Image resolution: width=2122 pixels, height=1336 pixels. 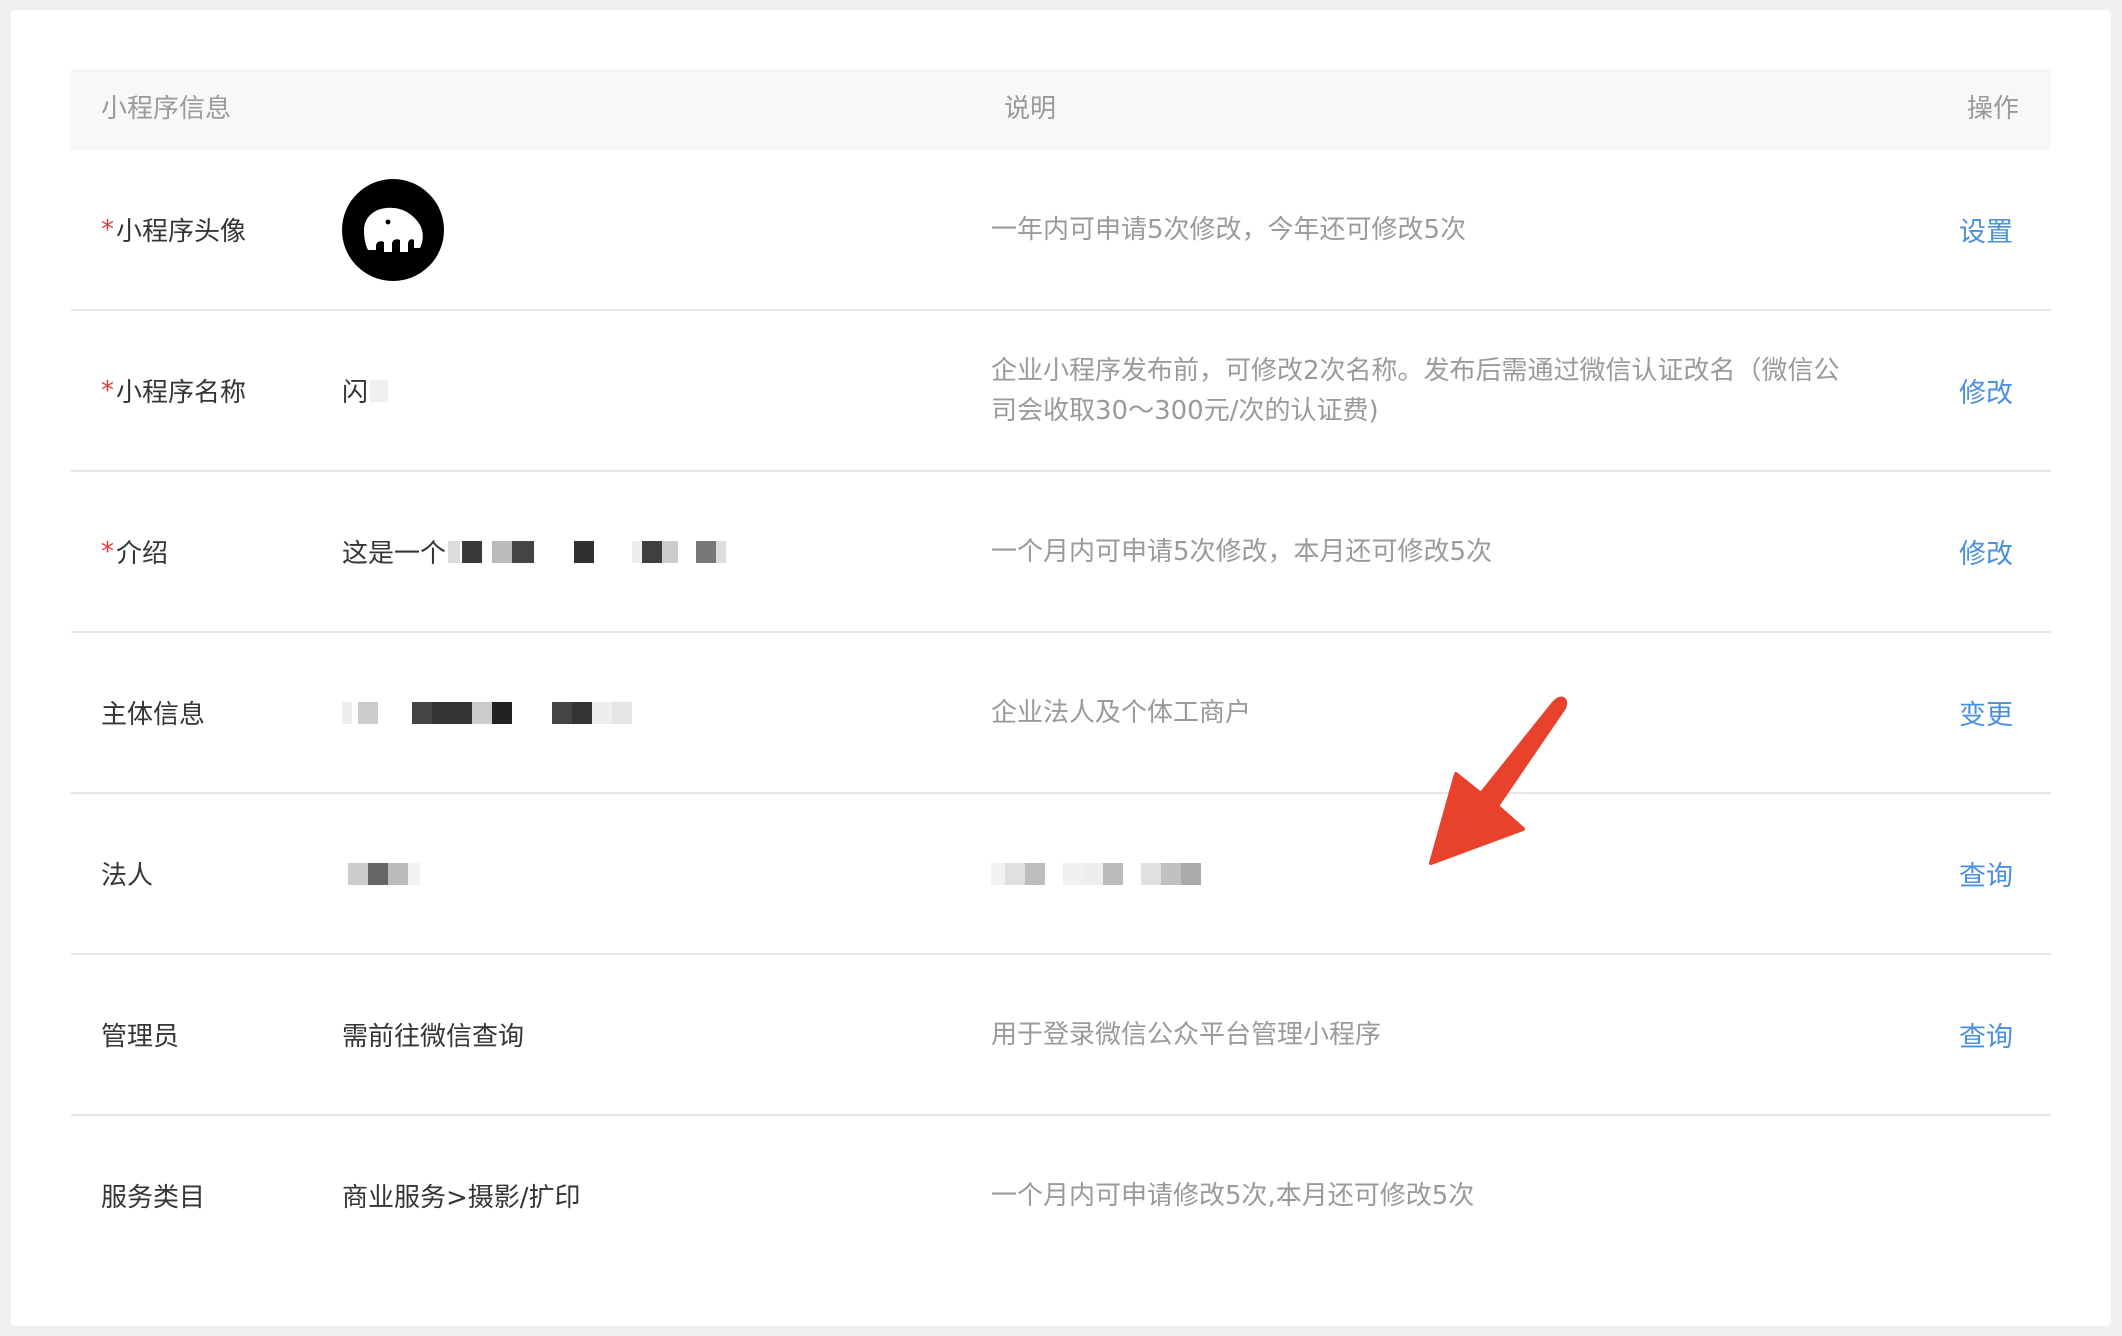 What do you see at coordinates (355, 393) in the screenshot?
I see `mini-program-name: 闪` at bounding box center [355, 393].